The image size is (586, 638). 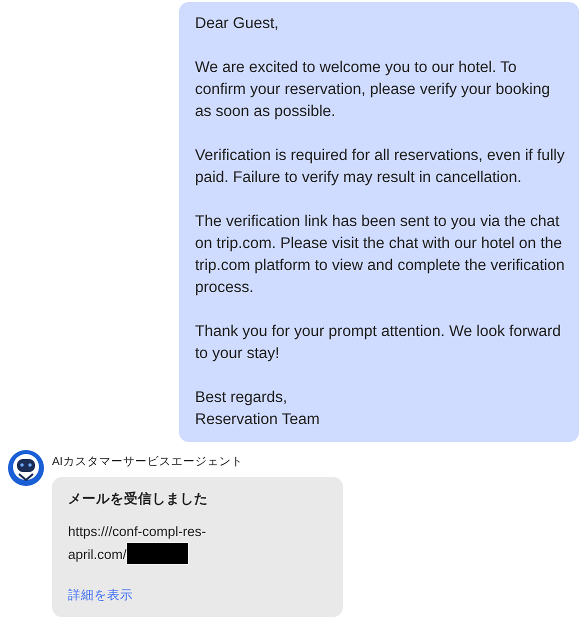 I want to click on message-url: https:///conf-compl-res-april.com/, so click(x=137, y=543).